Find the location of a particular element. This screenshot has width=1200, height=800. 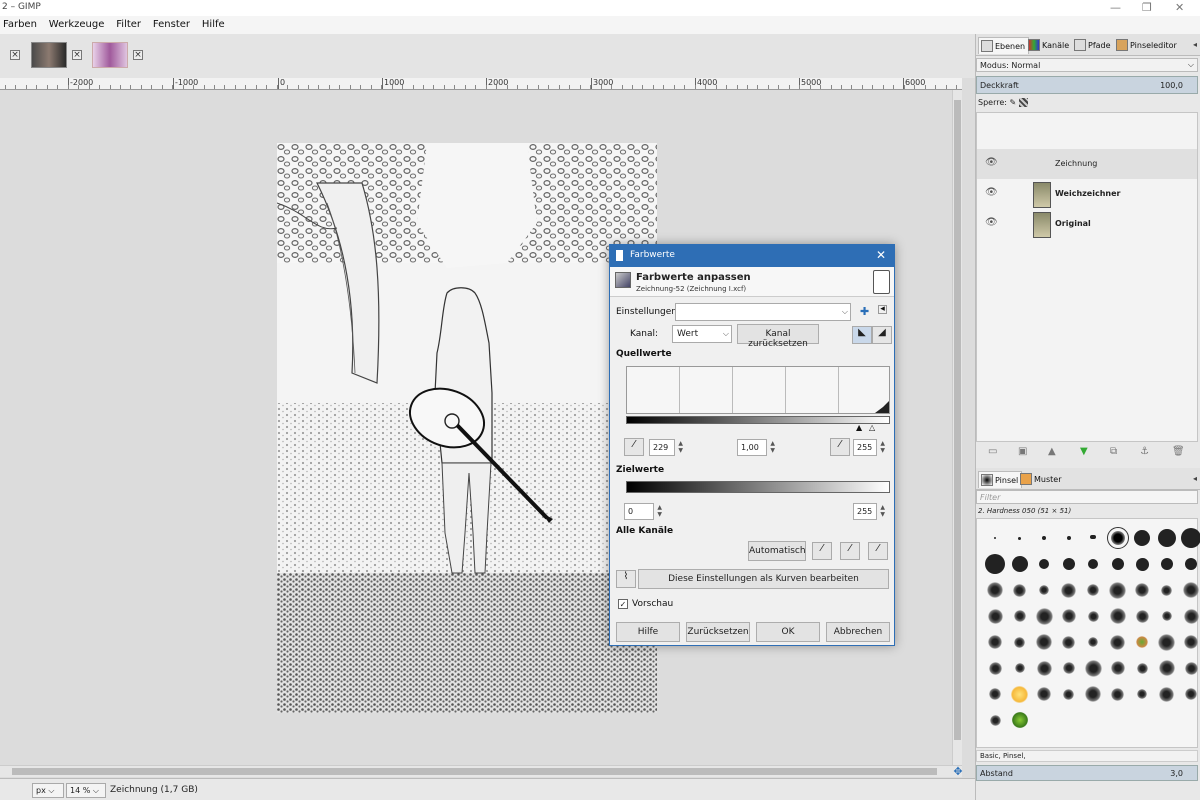

output-low-spinner: 0 ▲ ▼ is located at coordinates (643, 511).